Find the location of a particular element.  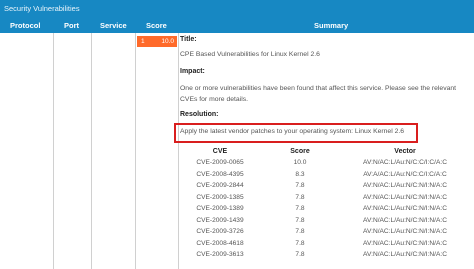

score-header: Score is located at coordinates (300, 151).